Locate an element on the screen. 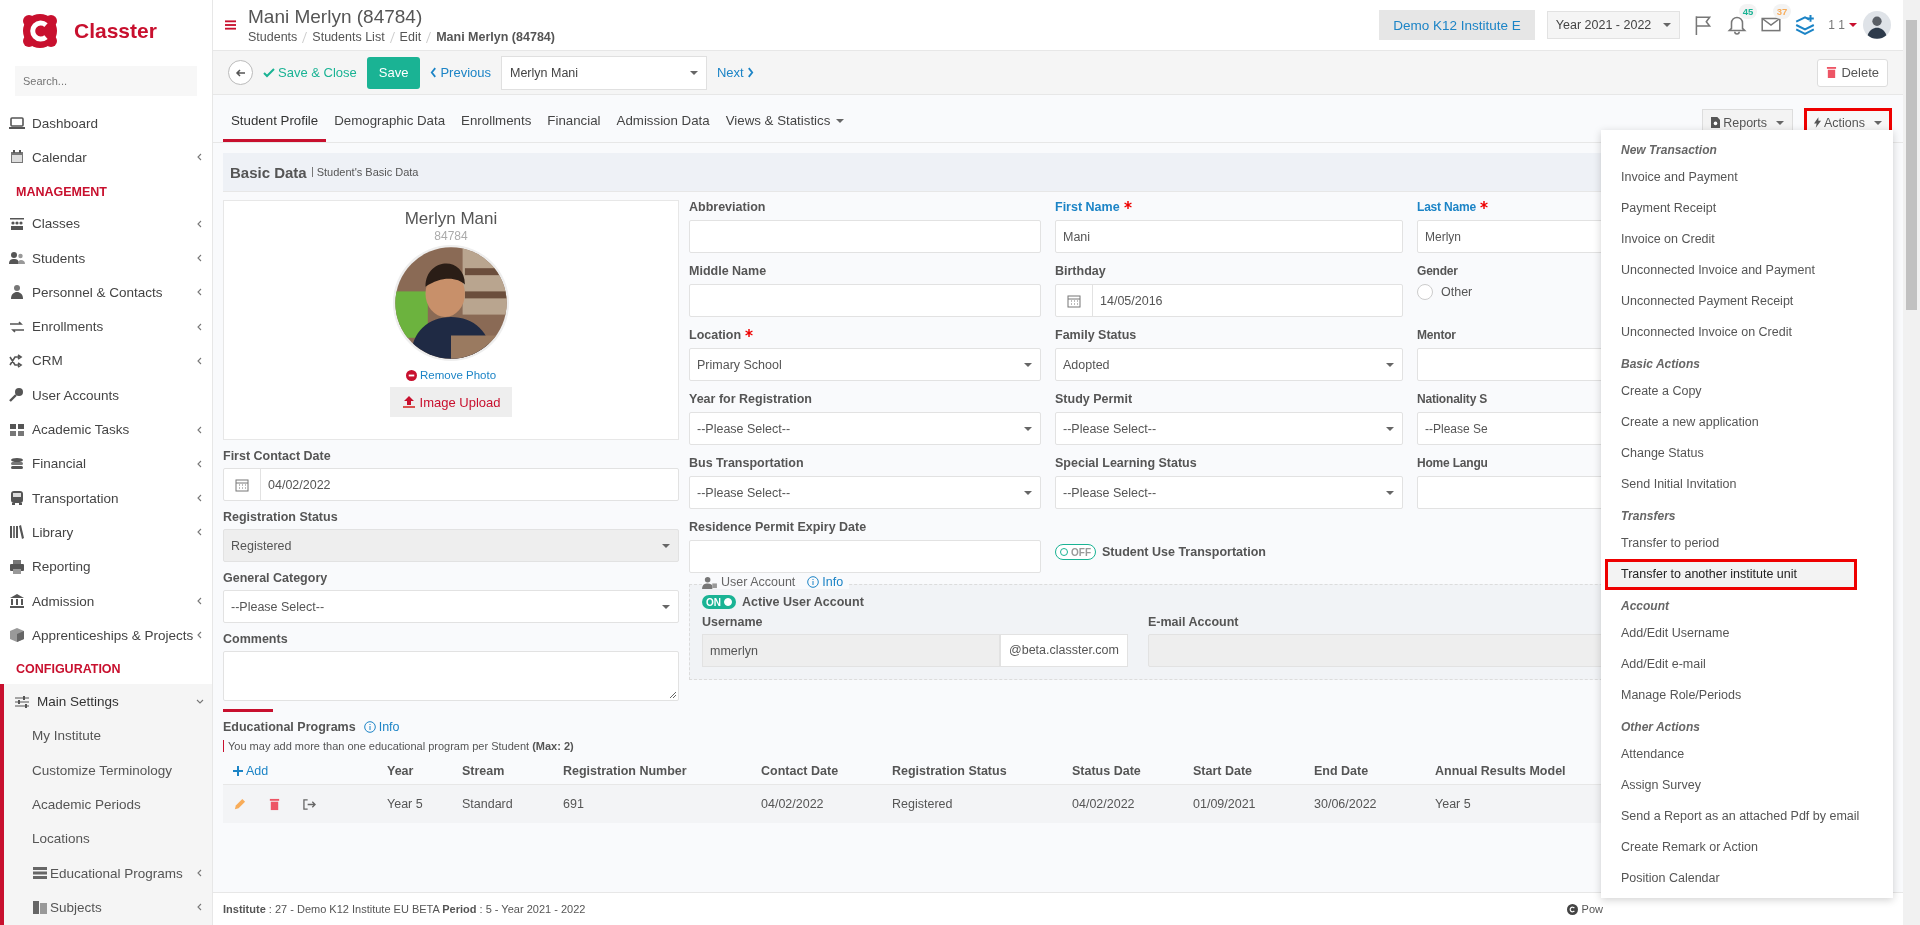 This screenshot has width=1920, height=925. menu-item: Send Initial Invitation is located at coordinates (1743, 484).